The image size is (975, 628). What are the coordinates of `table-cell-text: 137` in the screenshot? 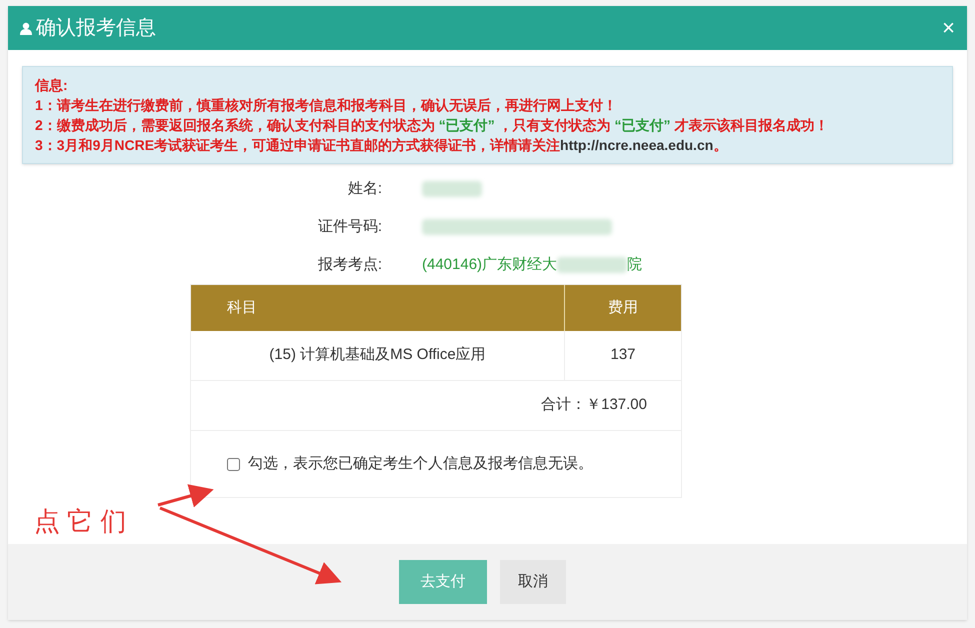 It's located at (623, 355).